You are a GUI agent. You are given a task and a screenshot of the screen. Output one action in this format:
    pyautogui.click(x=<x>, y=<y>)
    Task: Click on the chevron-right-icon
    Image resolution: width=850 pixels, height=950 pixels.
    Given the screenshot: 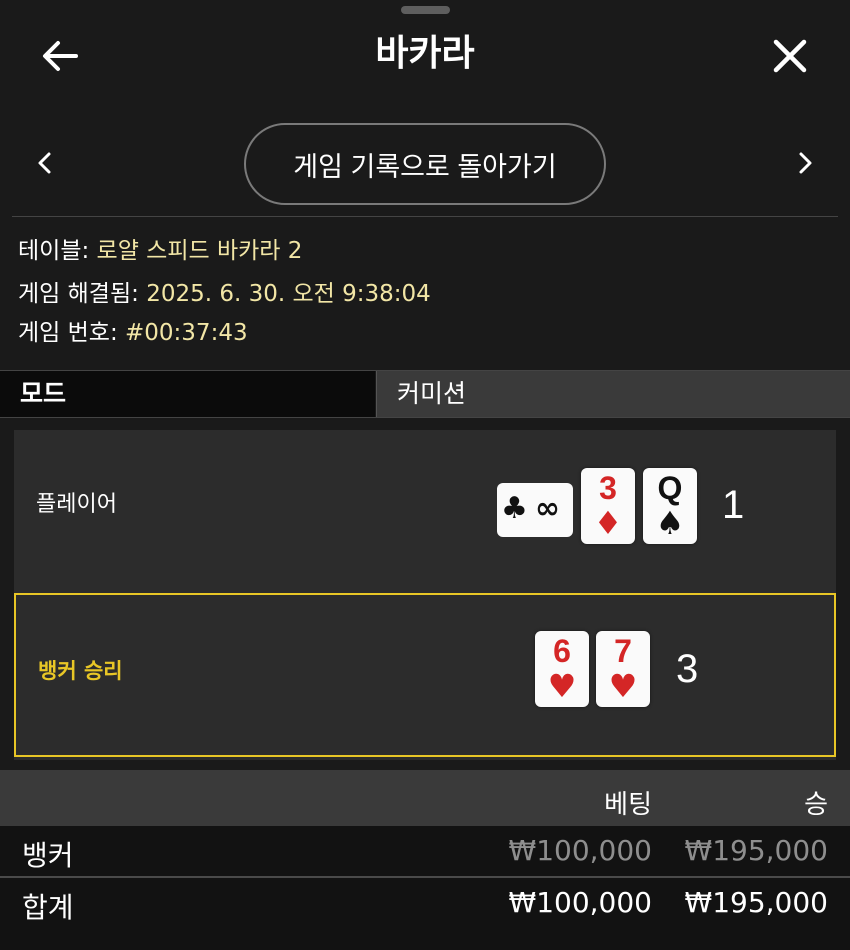 What is the action you would take?
    pyautogui.click(x=805, y=163)
    